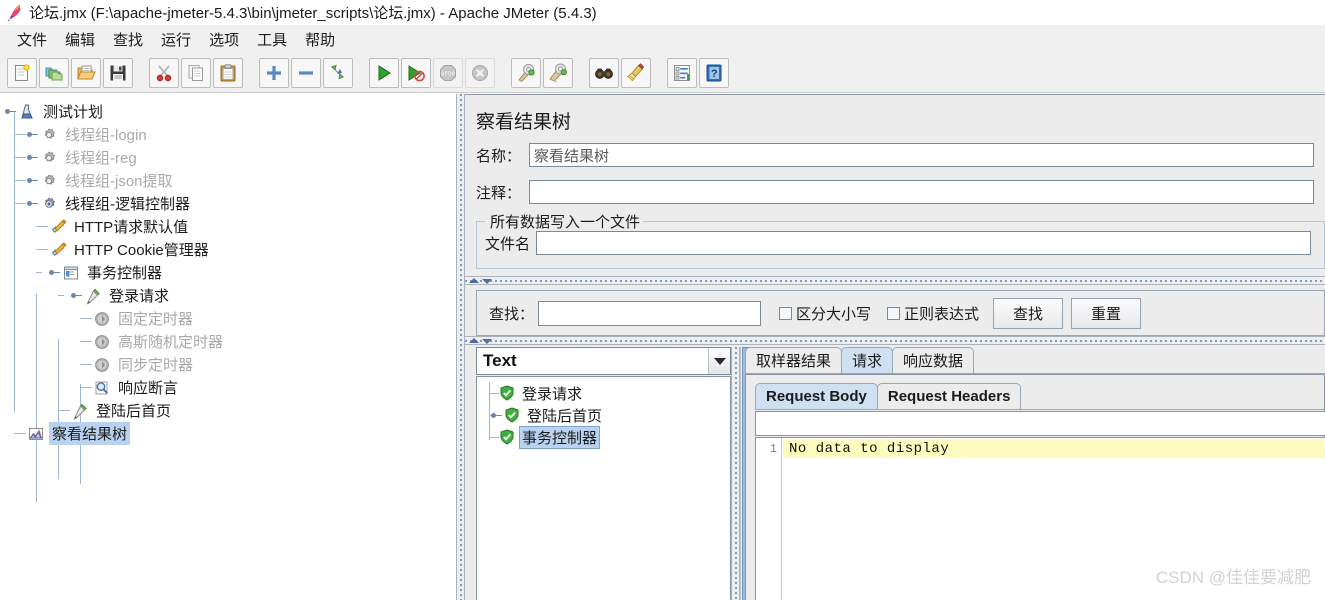 This screenshot has height=600, width=1325. What do you see at coordinates (228, 249) in the screenshot?
I see `tree-node-http-cookie-manager: HTTP Cookie管理器` at bounding box center [228, 249].